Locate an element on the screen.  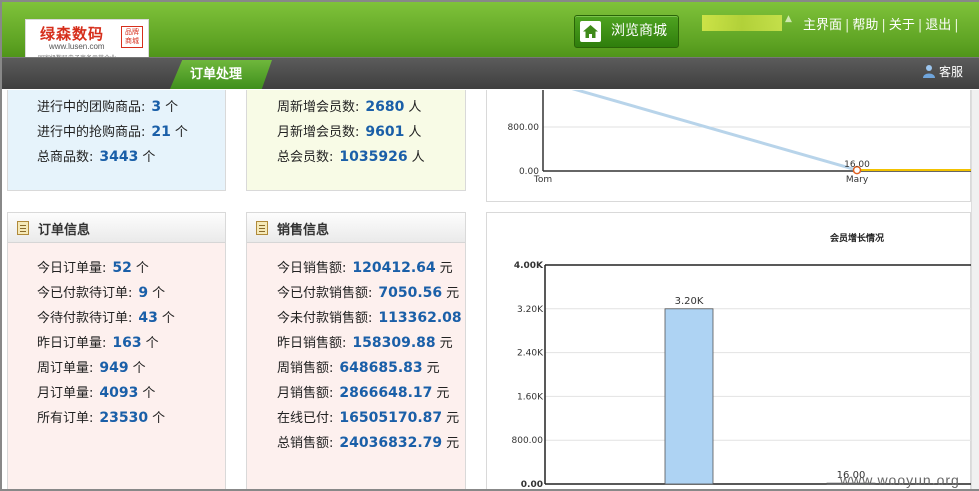
link-about: 关于 is located at coordinates (902, 25).